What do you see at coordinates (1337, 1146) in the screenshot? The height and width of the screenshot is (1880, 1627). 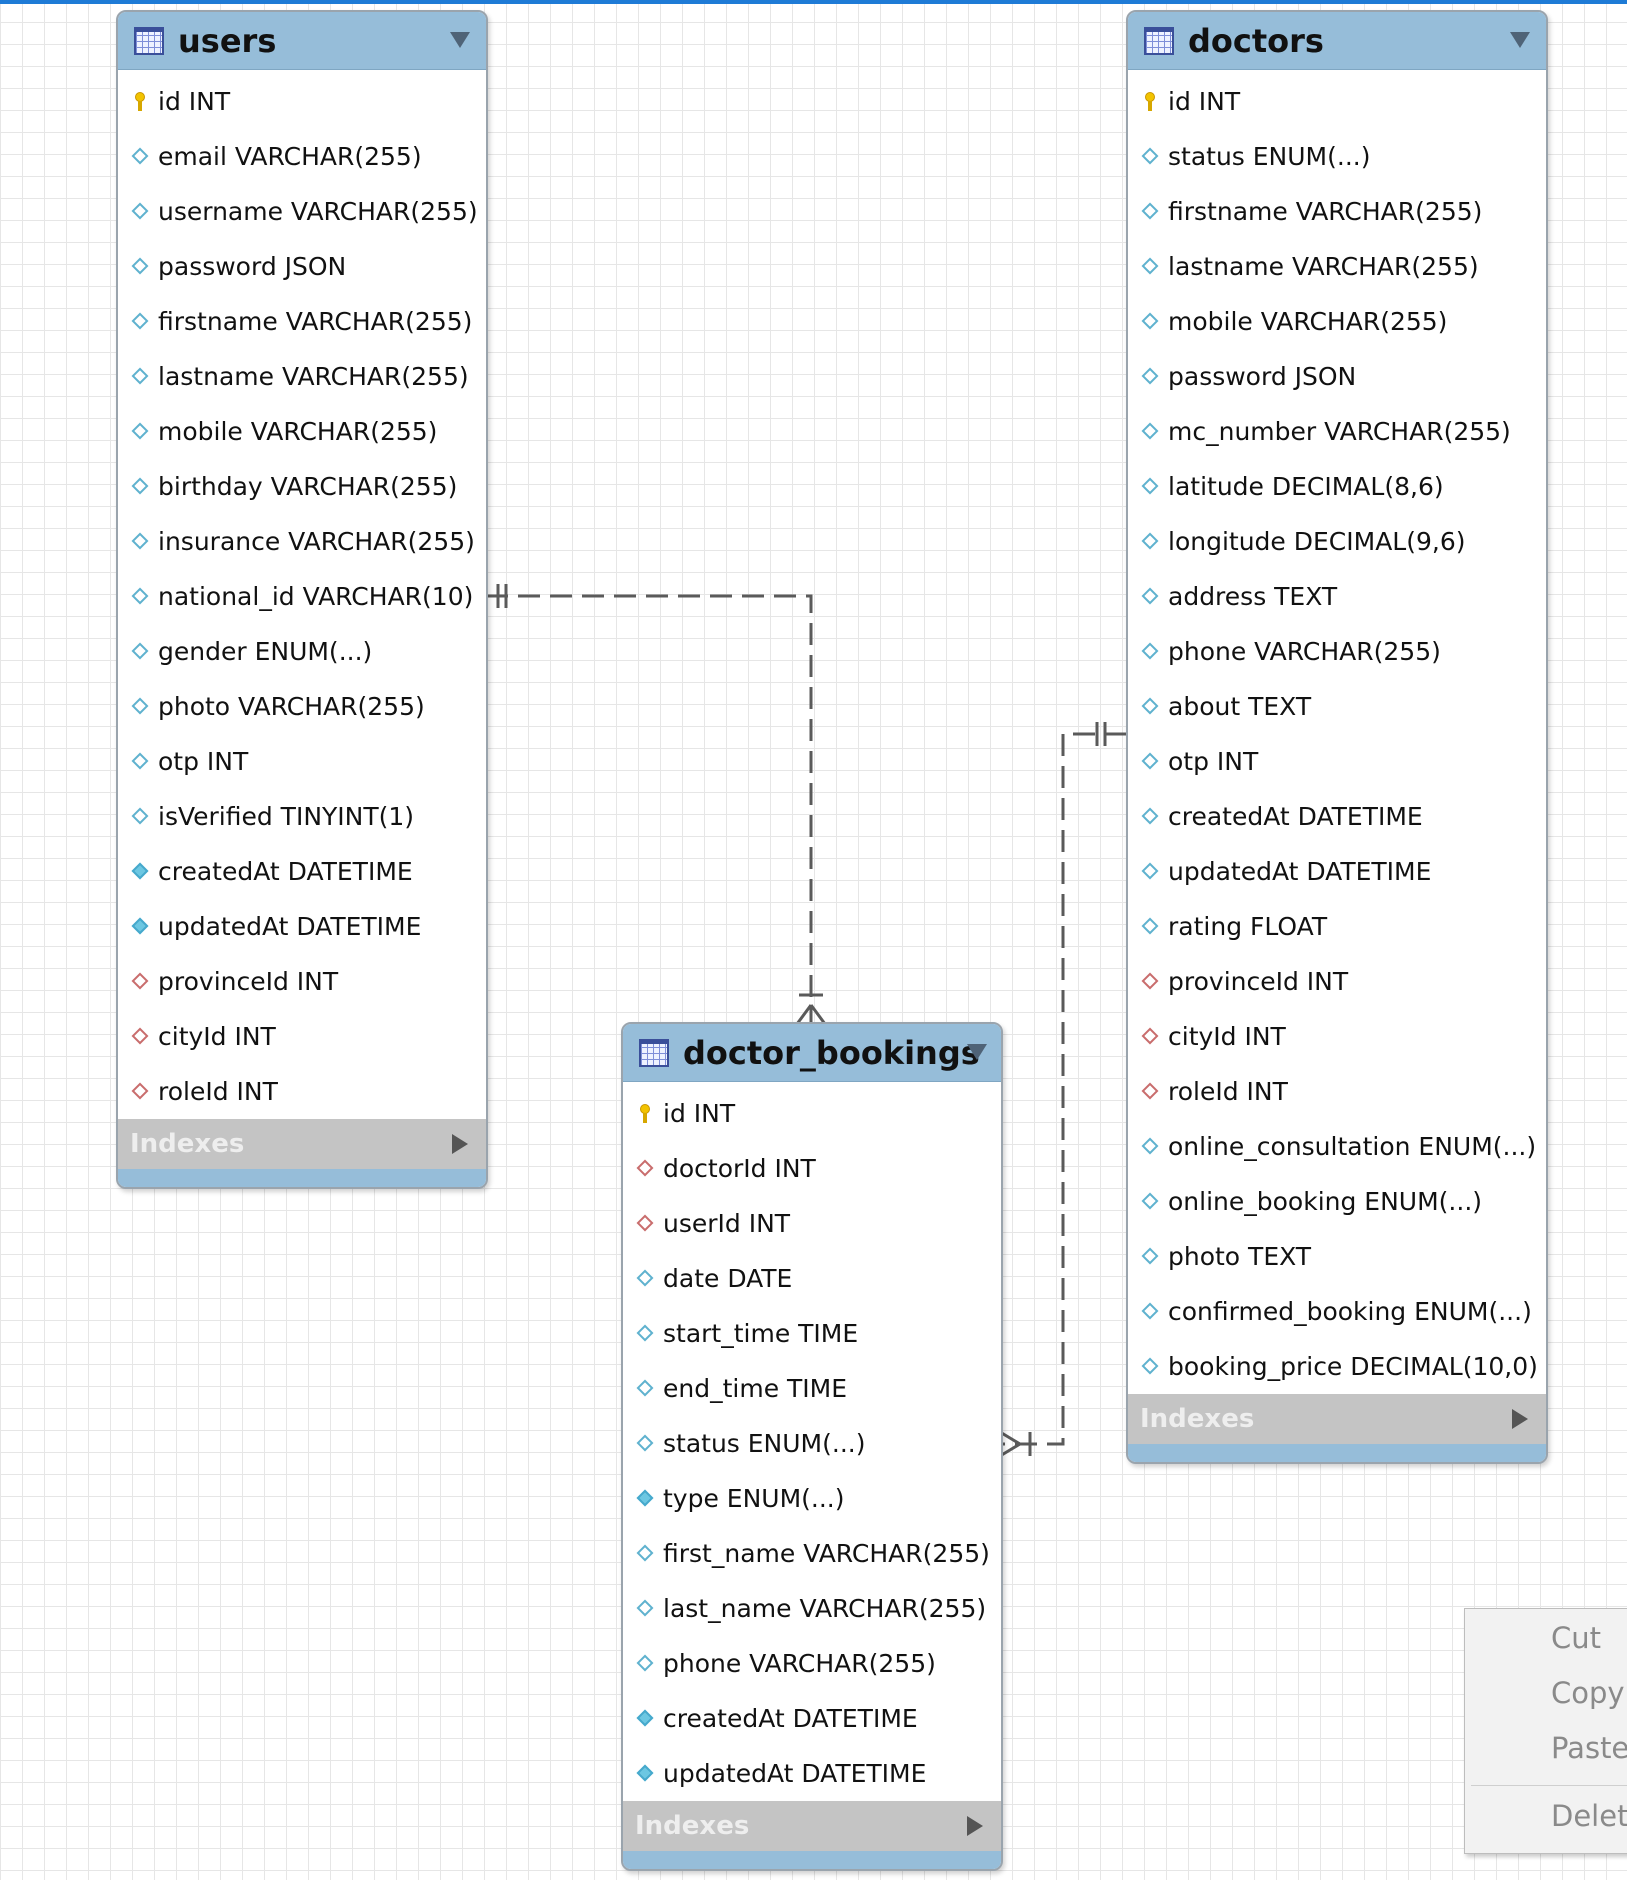 I see `column-row: online_consultation ENUM(...)` at bounding box center [1337, 1146].